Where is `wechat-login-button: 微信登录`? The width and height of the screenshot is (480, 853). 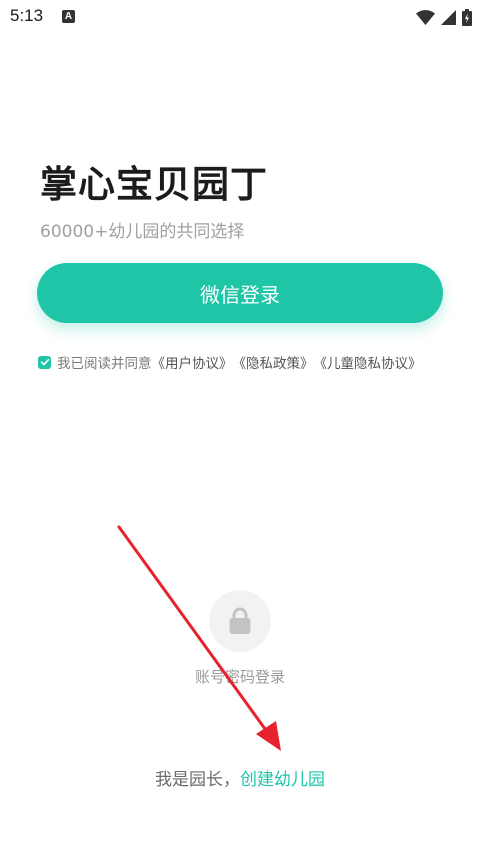 wechat-login-button: 微信登录 is located at coordinates (240, 293).